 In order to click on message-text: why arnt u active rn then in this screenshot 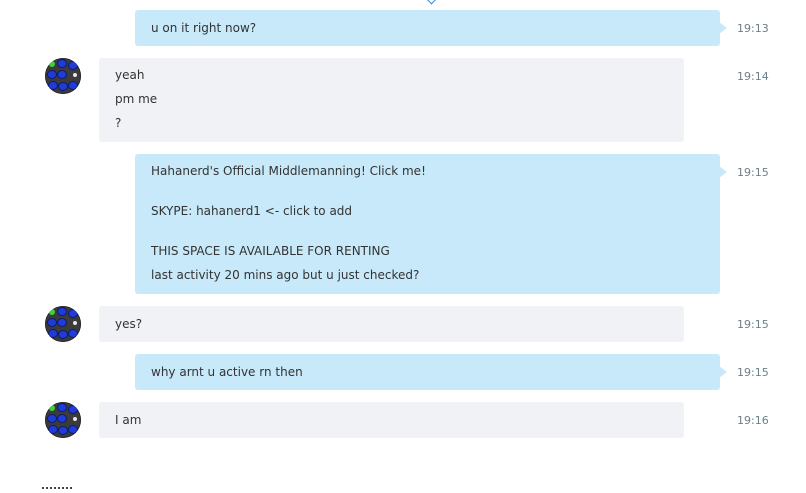, I will do `click(227, 372)`.